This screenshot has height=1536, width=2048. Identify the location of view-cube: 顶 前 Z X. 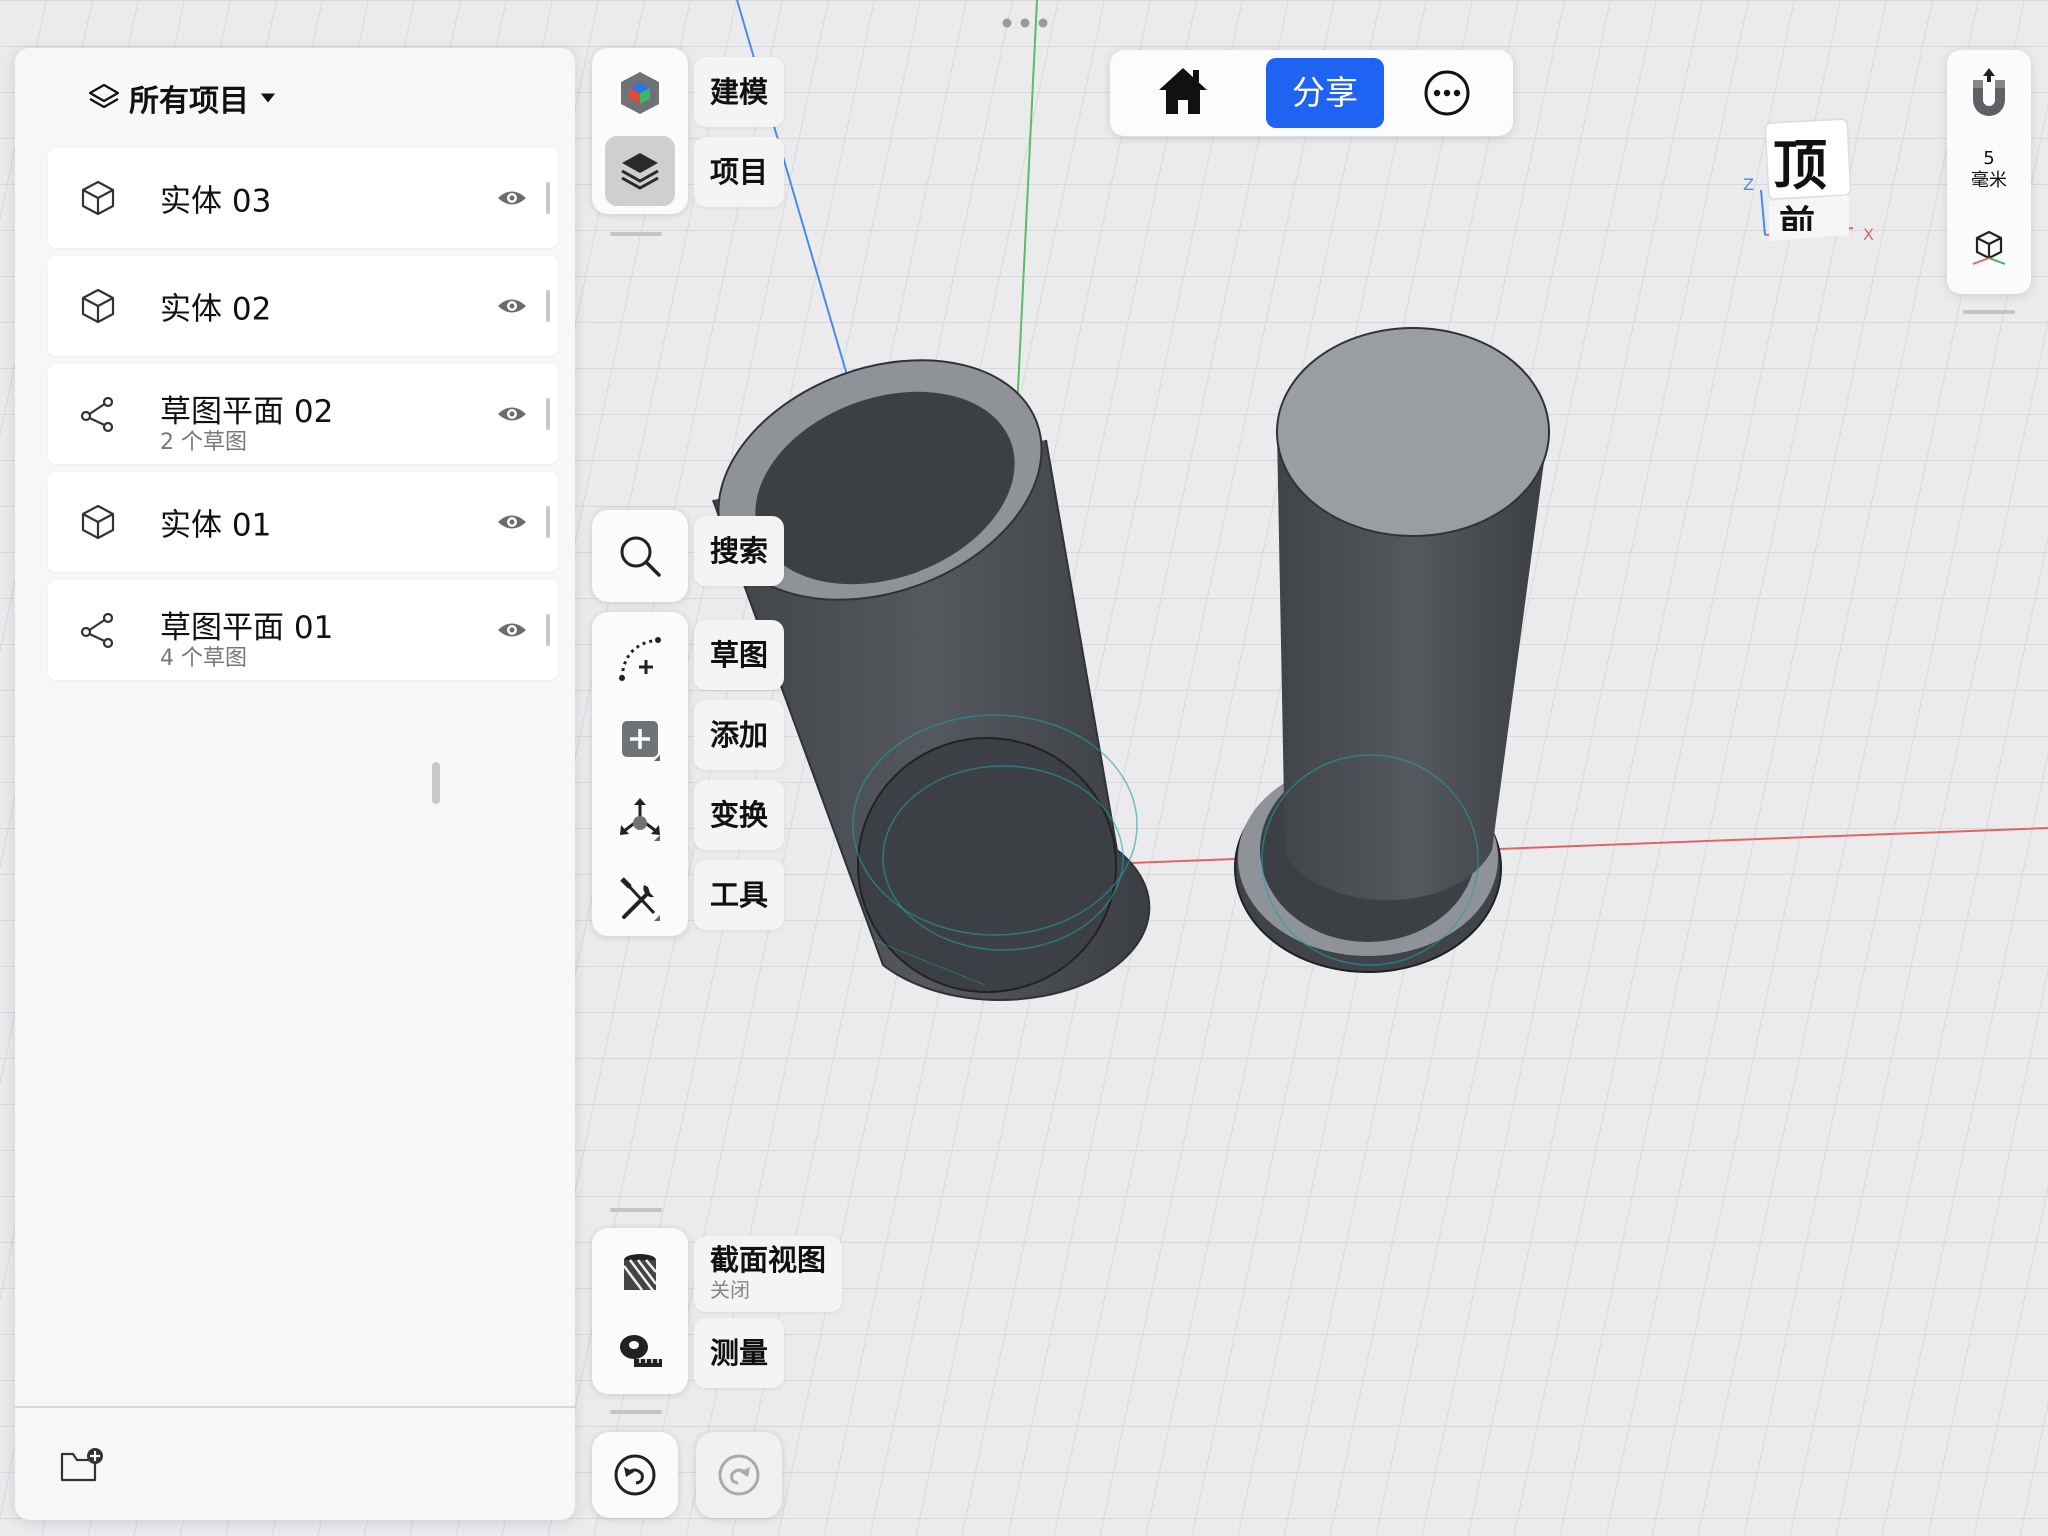
(1810, 180).